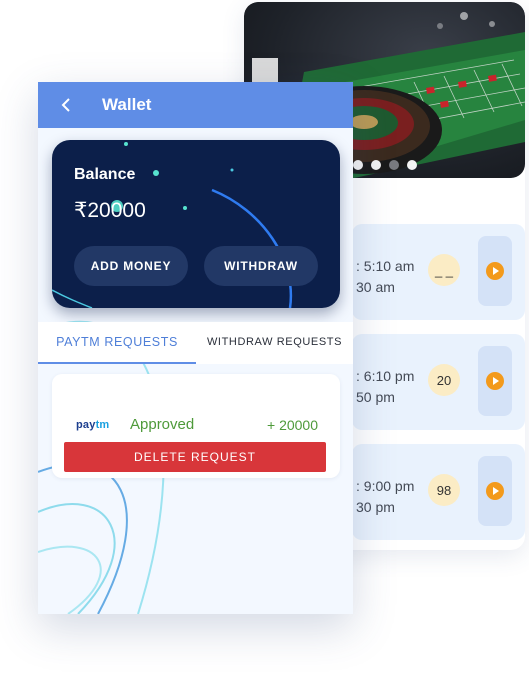  Describe the element at coordinates (444, 490) in the screenshot. I see `game-result-badge: 98` at that location.